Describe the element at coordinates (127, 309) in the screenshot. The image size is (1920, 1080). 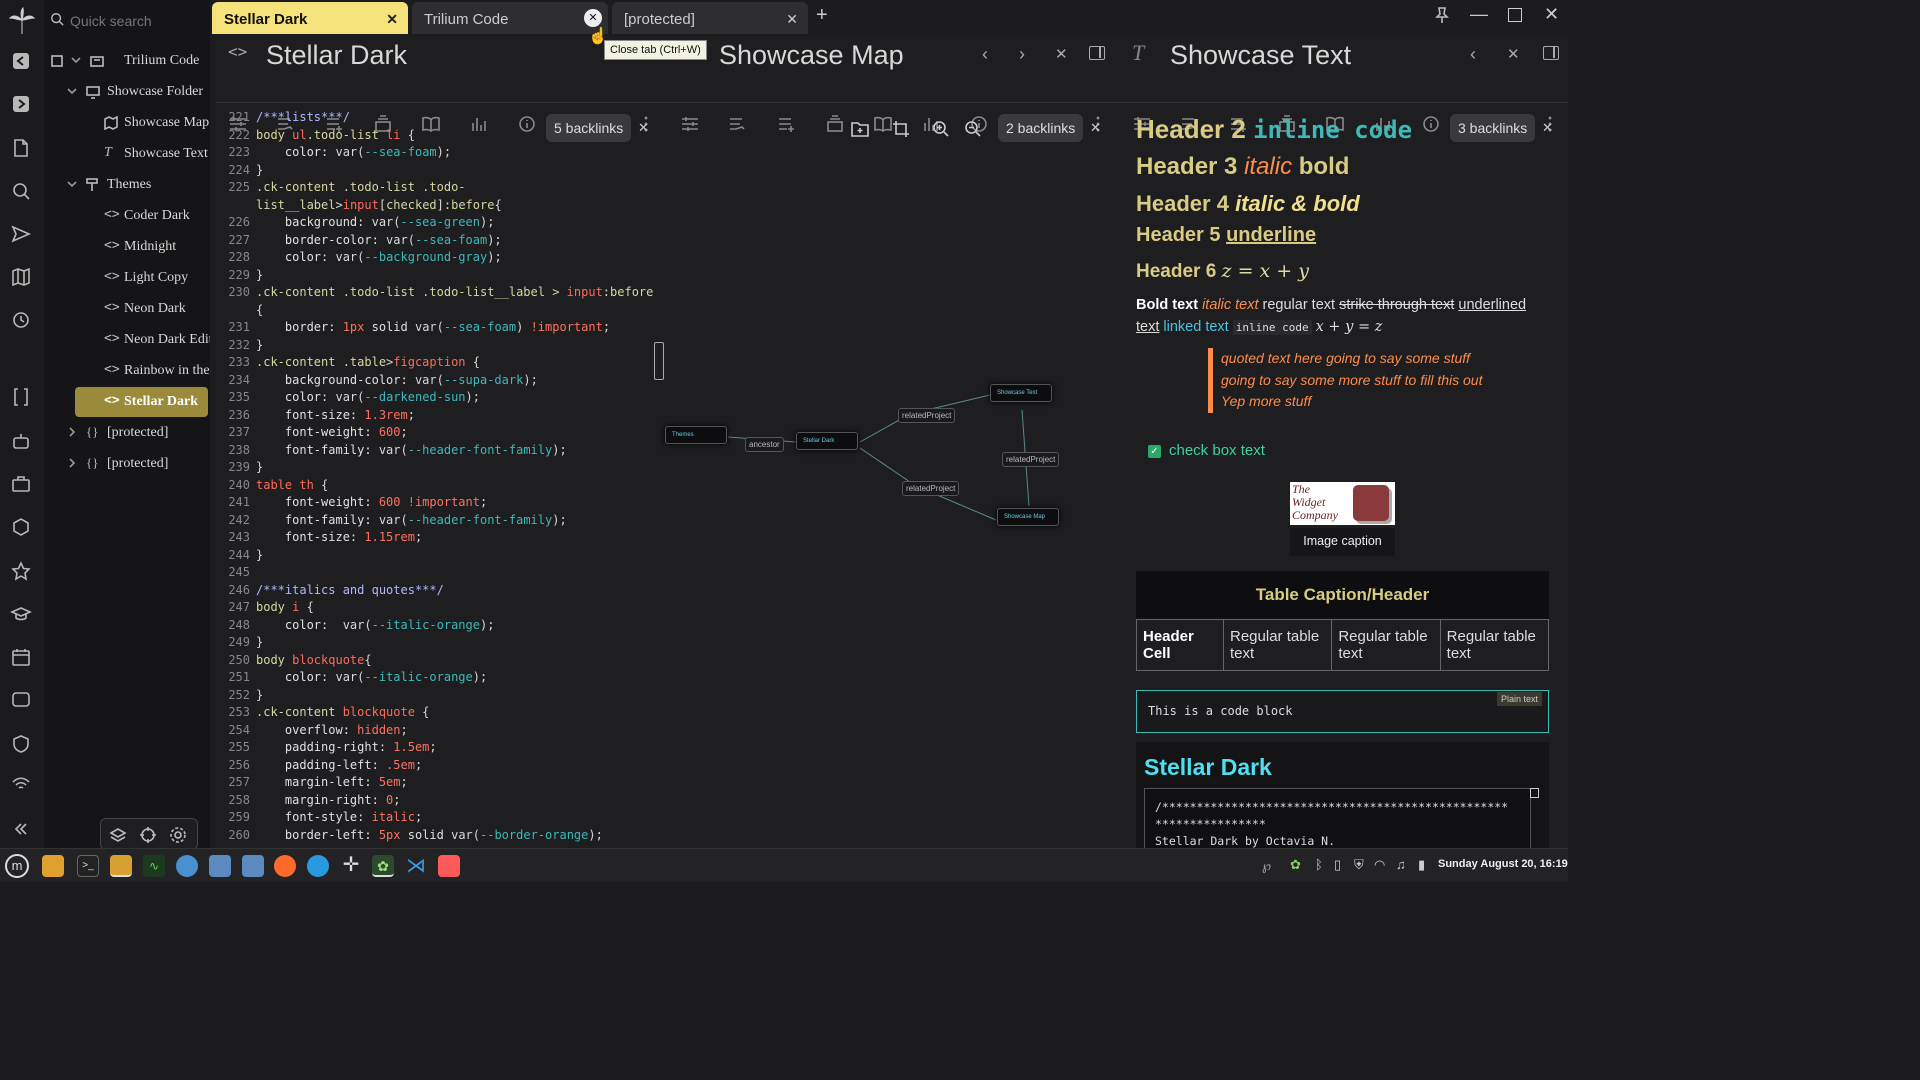
I see `tree-item-neon-dark: <> Neon Dark` at that location.